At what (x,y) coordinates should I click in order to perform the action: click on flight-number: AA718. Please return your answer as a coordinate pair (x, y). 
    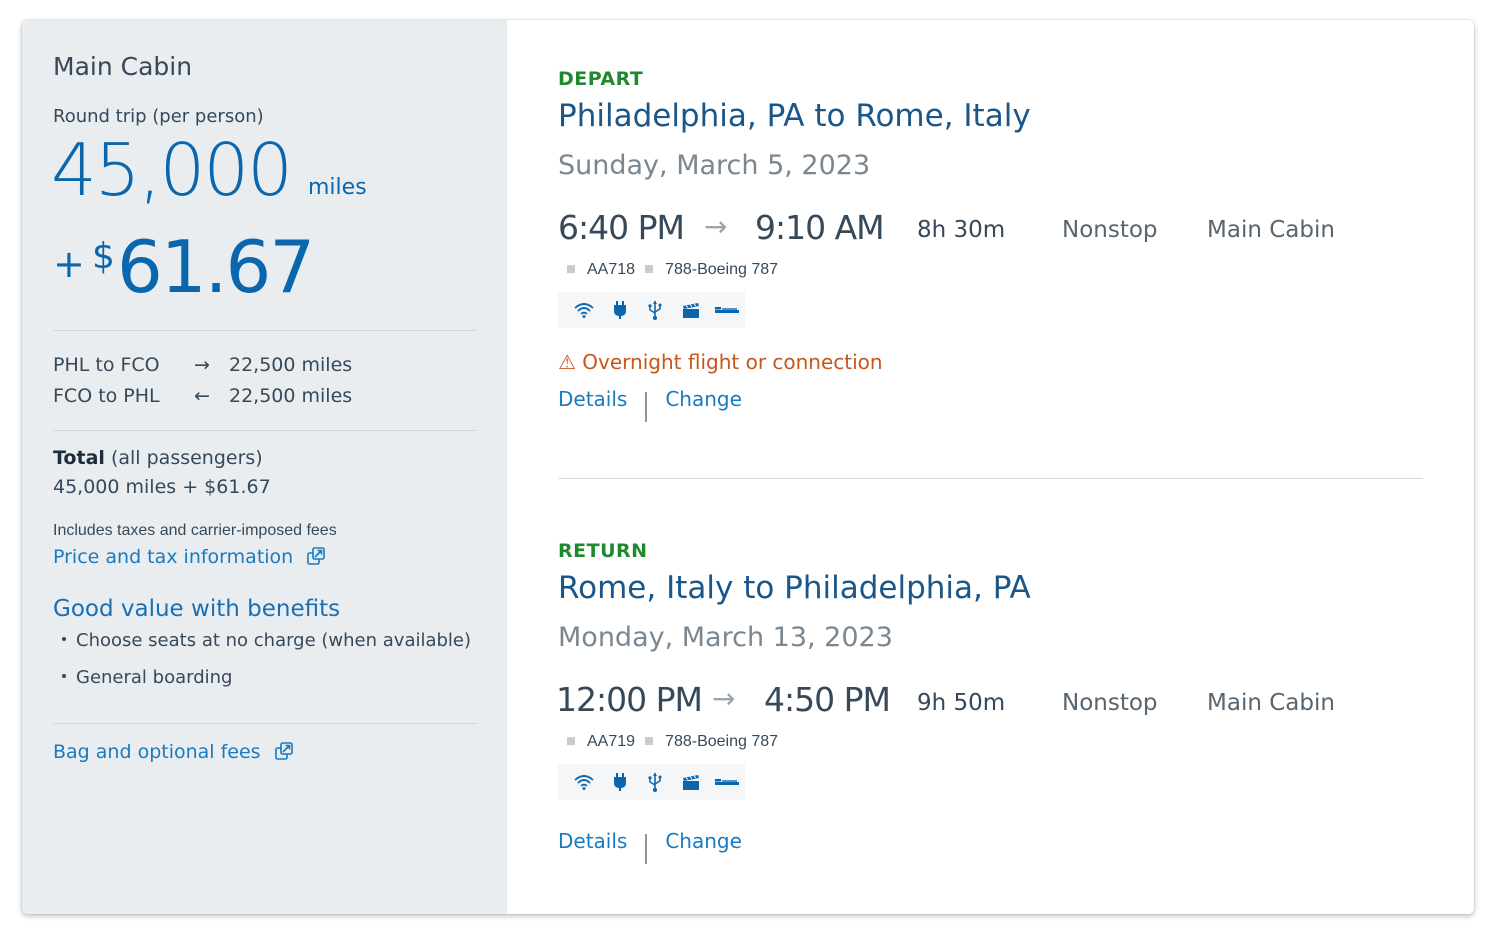
    Looking at the image, I should click on (611, 269).